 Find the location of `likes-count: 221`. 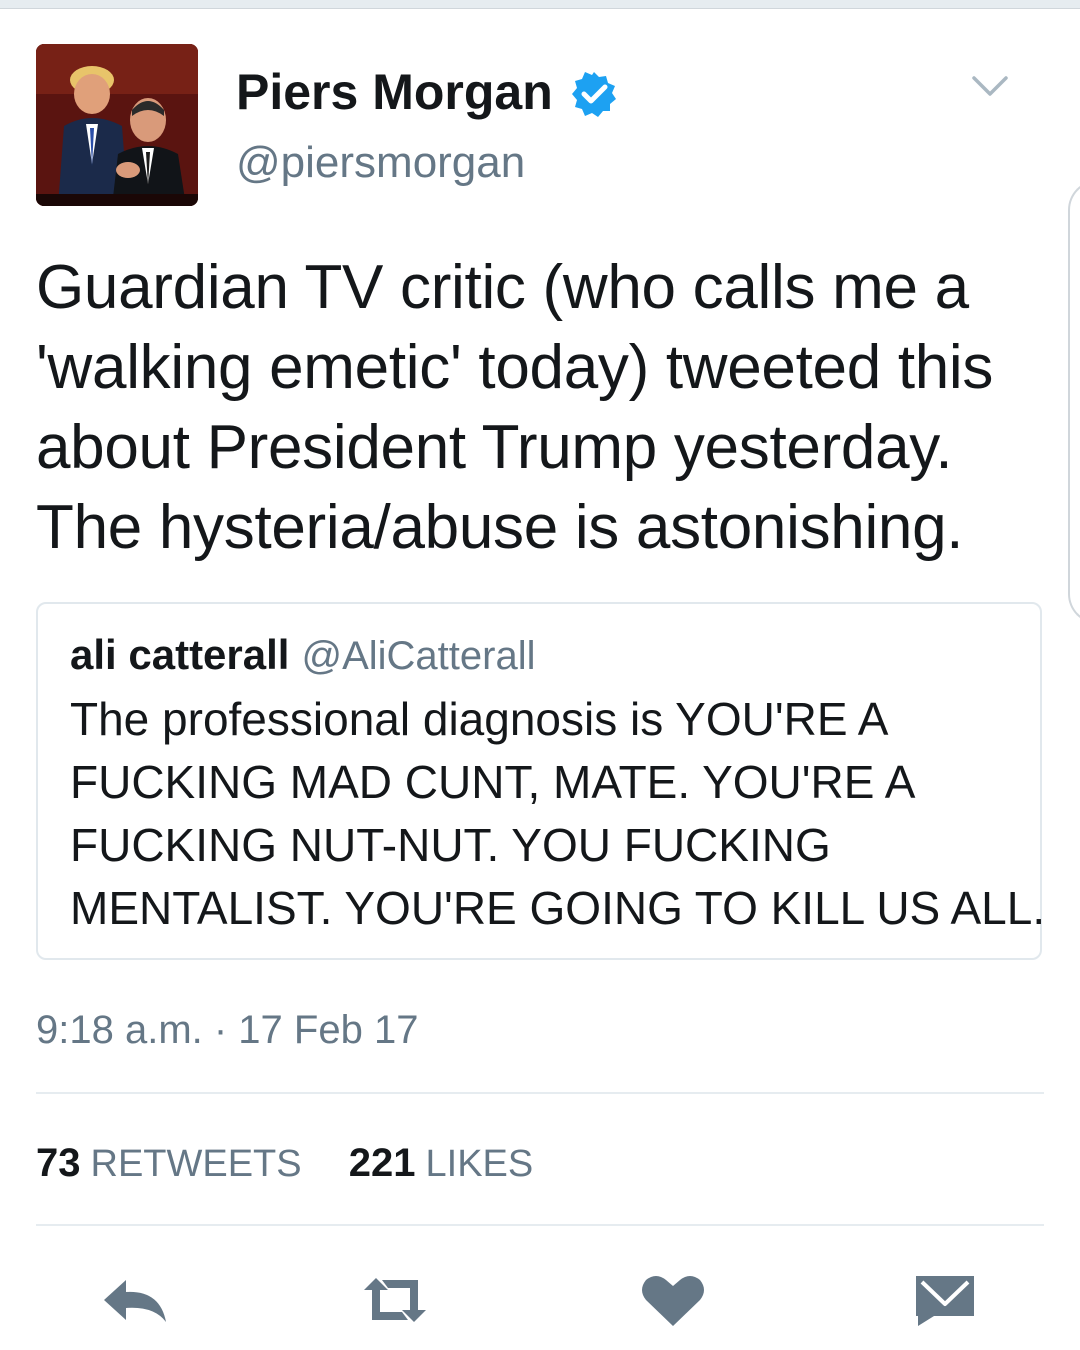

likes-count: 221 is located at coordinates (382, 1163).